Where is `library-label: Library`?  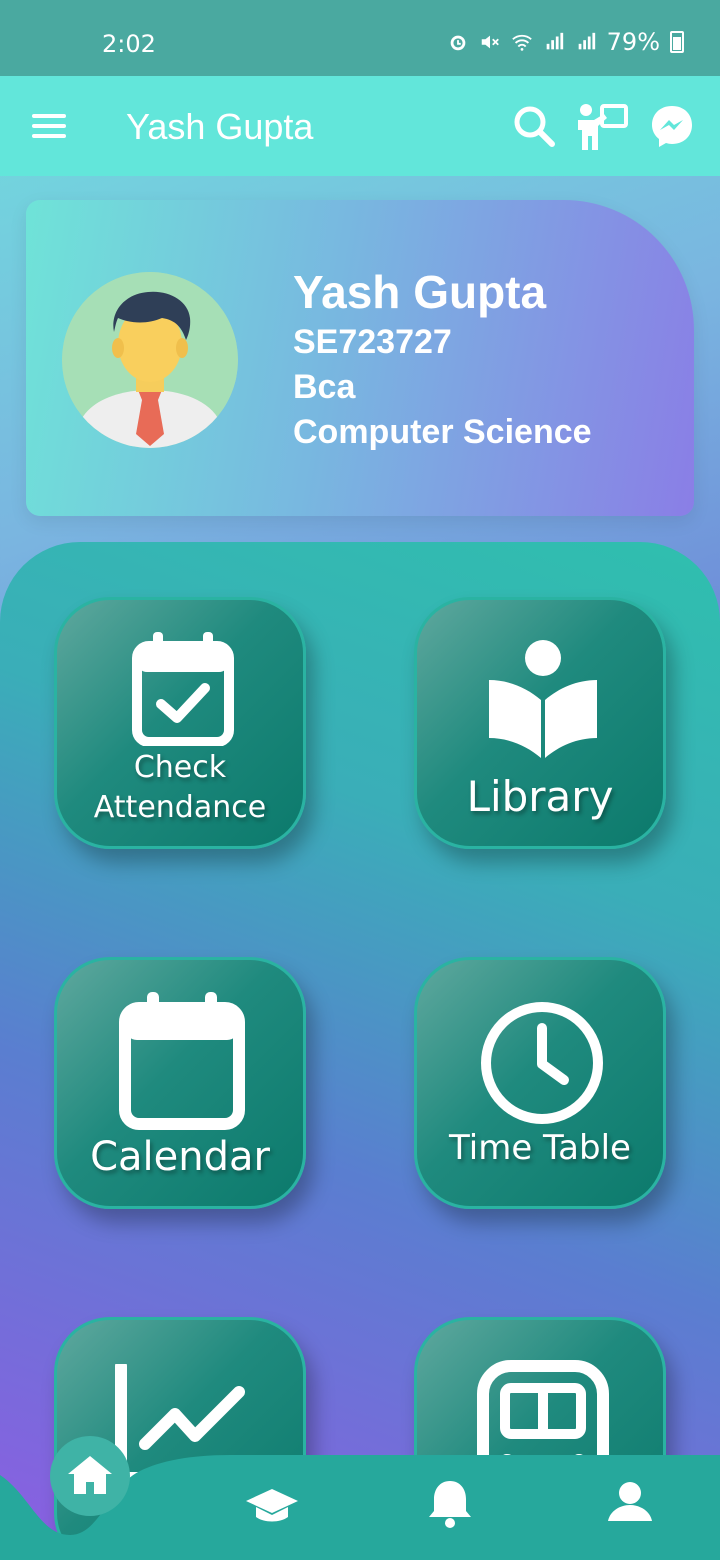
library-label: Library is located at coordinates (540, 796).